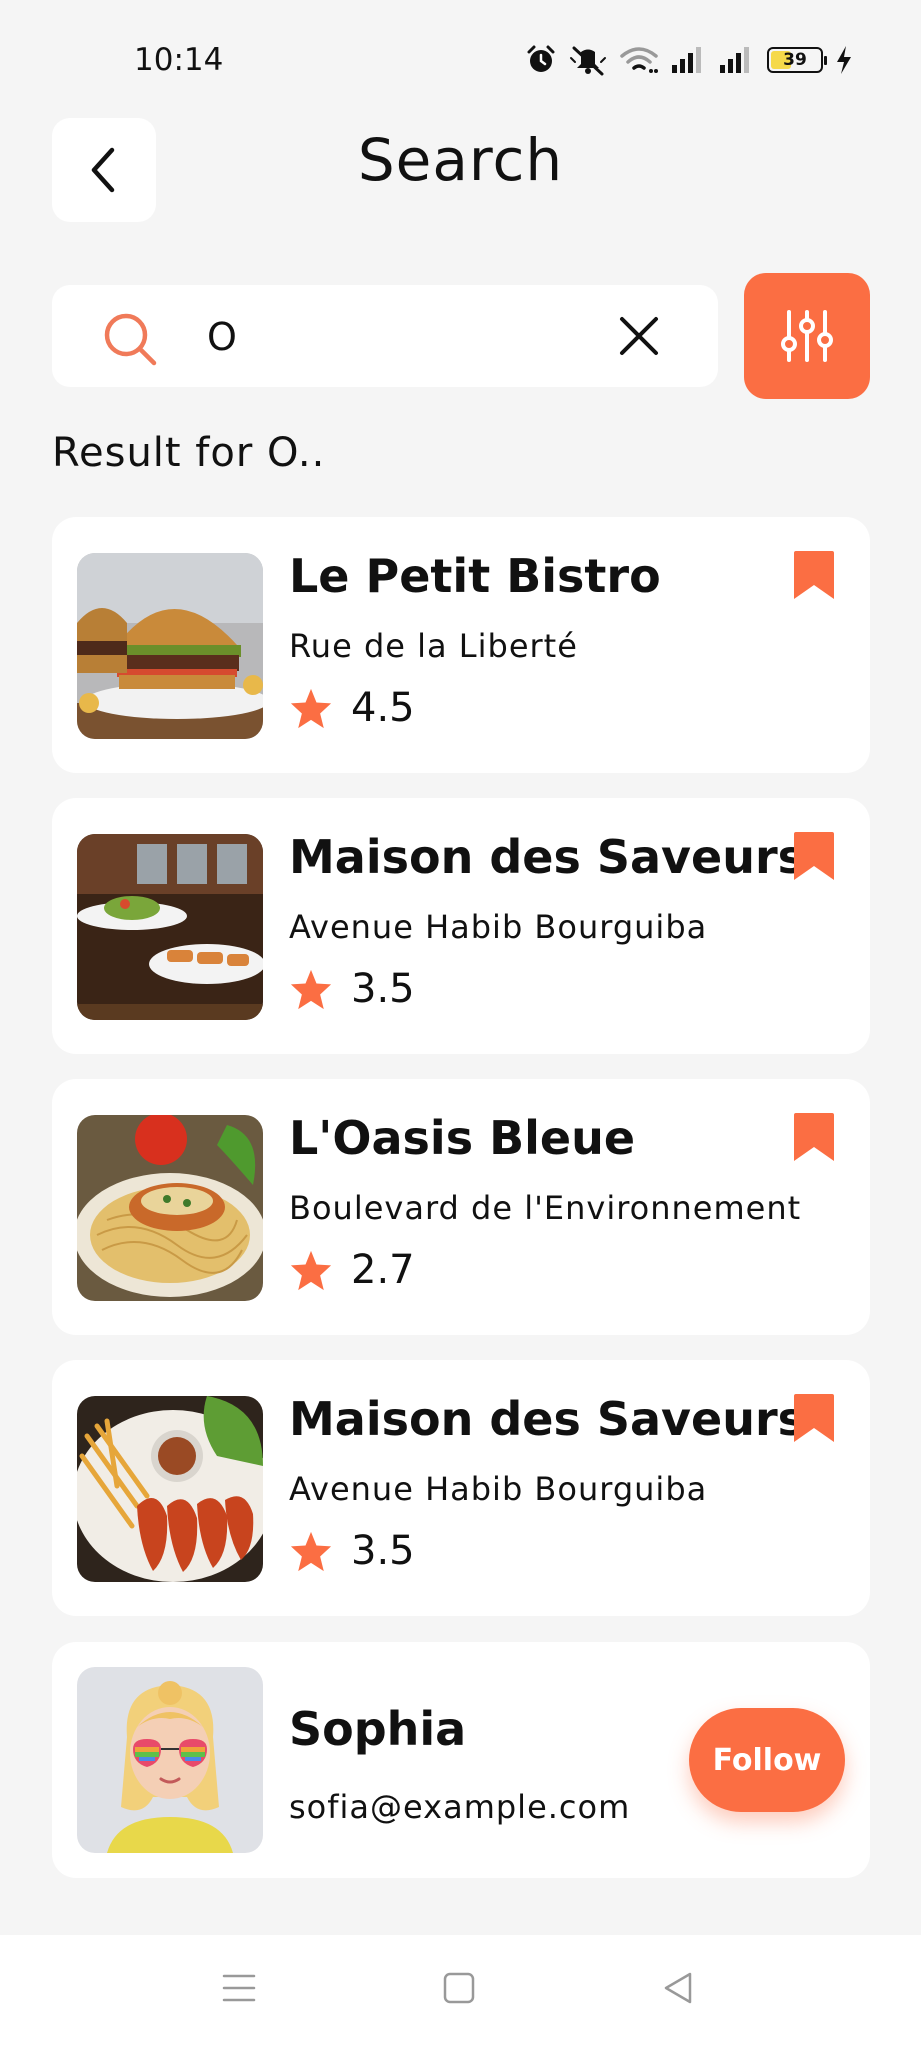  I want to click on restaurant-card: Le Petit Bistro Rue de la Liberté 4.5, so click(461, 645).